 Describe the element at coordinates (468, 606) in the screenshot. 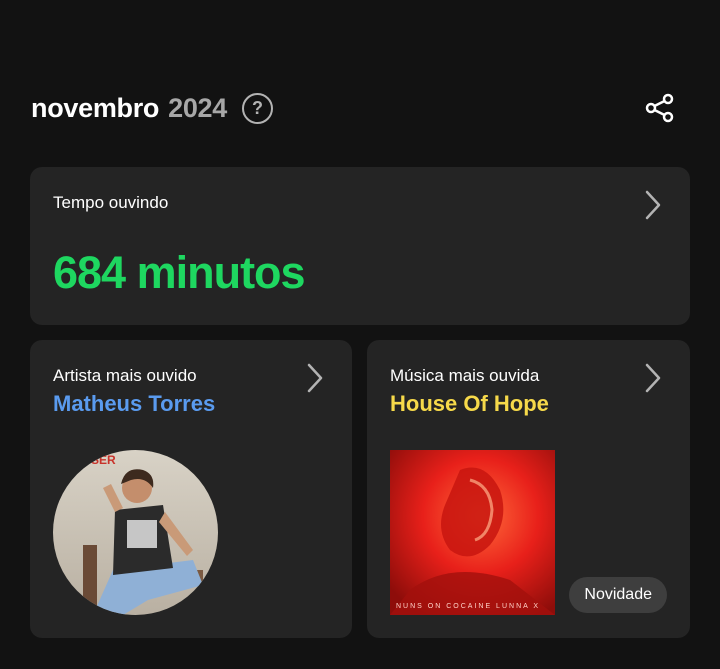

I see `album-cover-text: NUNS ON COCAINE LUNNA X` at that location.